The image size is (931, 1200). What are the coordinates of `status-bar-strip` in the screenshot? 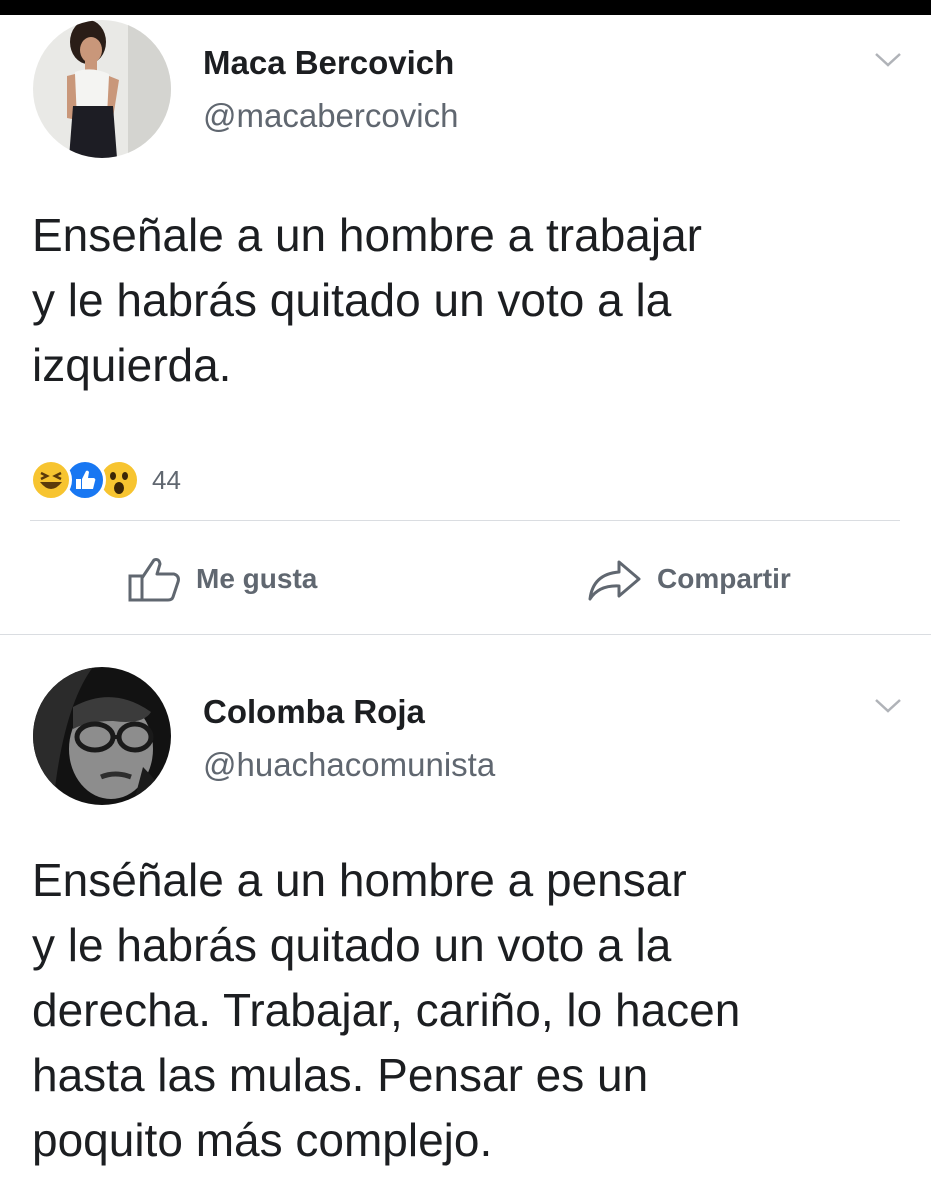 It's located at (465, 7).